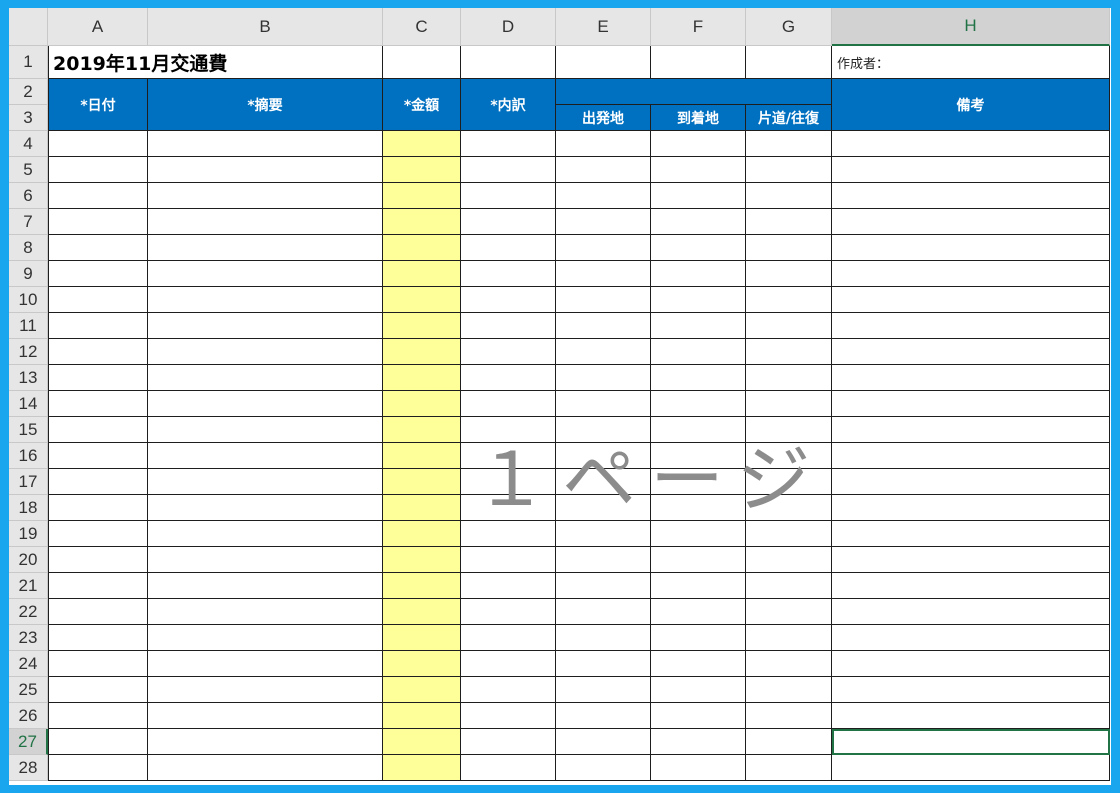 The height and width of the screenshot is (793, 1120). Describe the element at coordinates (28, 430) in the screenshot. I see `row-header-15: 15` at that location.